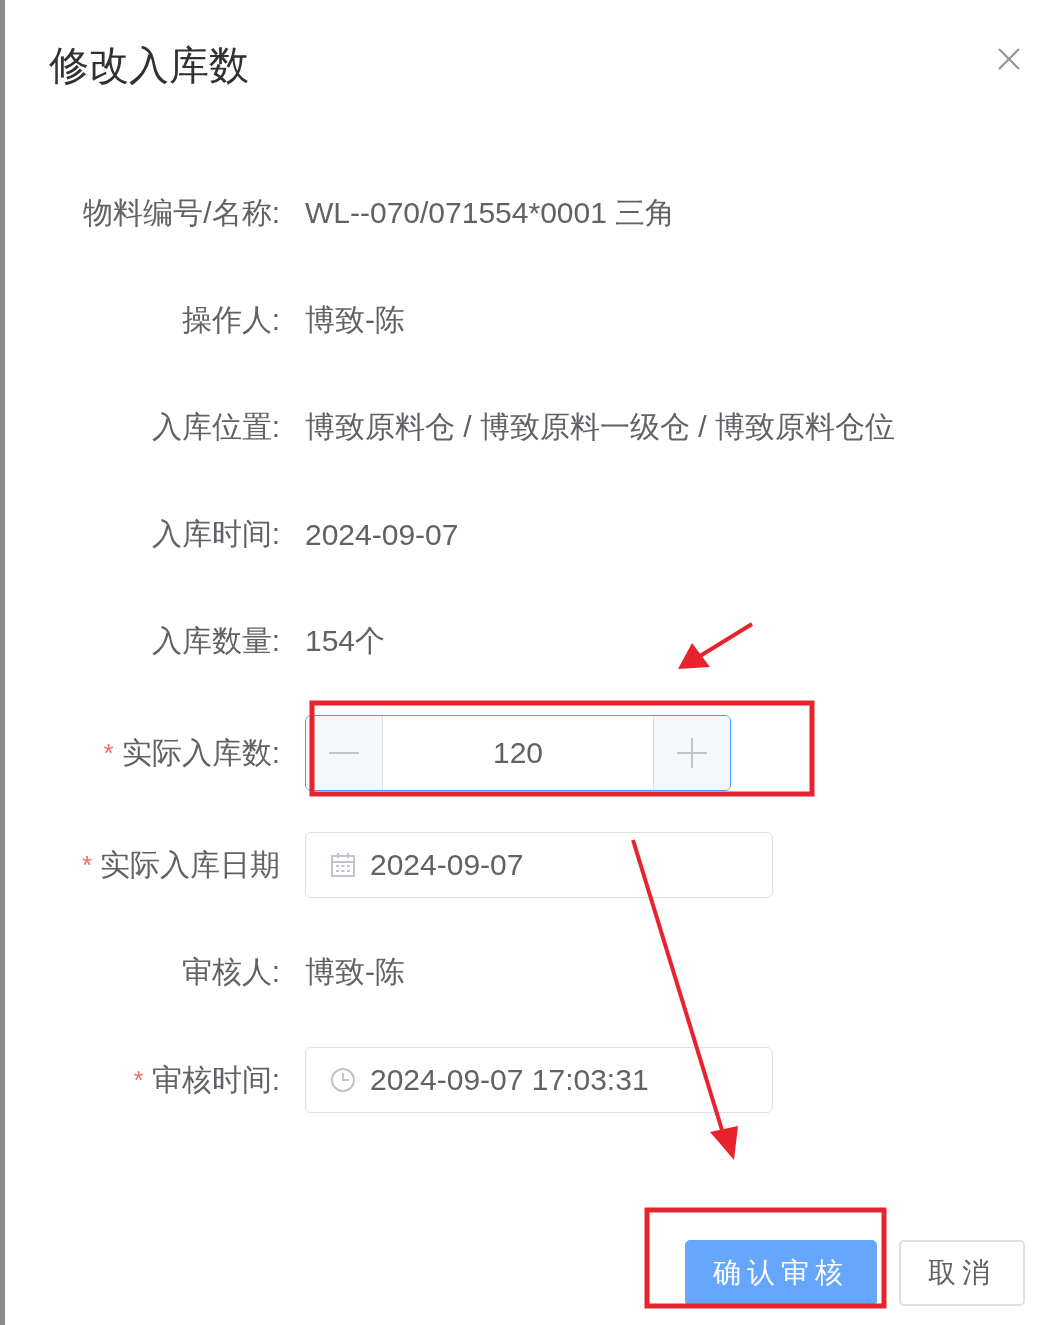 Image resolution: width=1061 pixels, height=1325 pixels. I want to click on increment-button, so click(691, 753).